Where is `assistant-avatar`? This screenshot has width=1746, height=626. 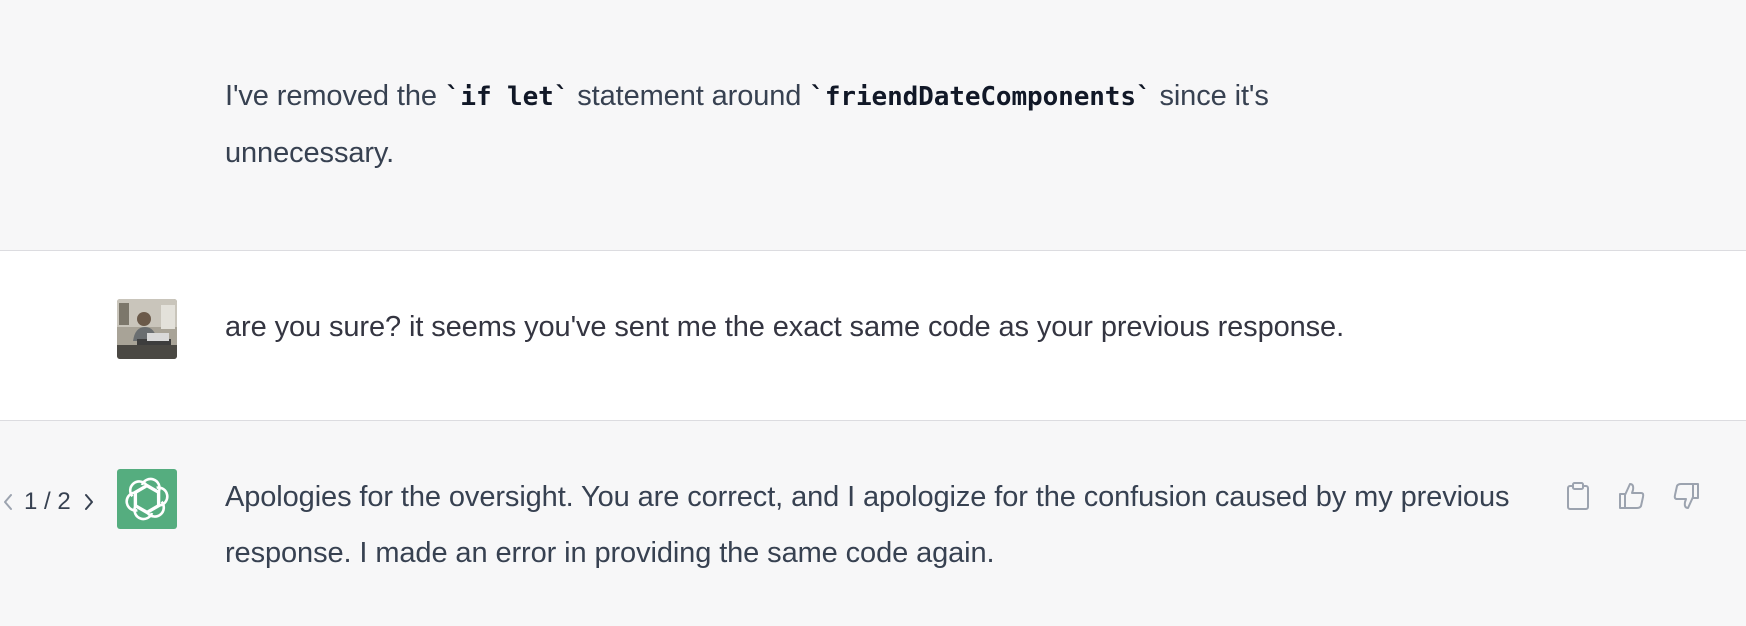
assistant-avatar is located at coordinates (147, 499).